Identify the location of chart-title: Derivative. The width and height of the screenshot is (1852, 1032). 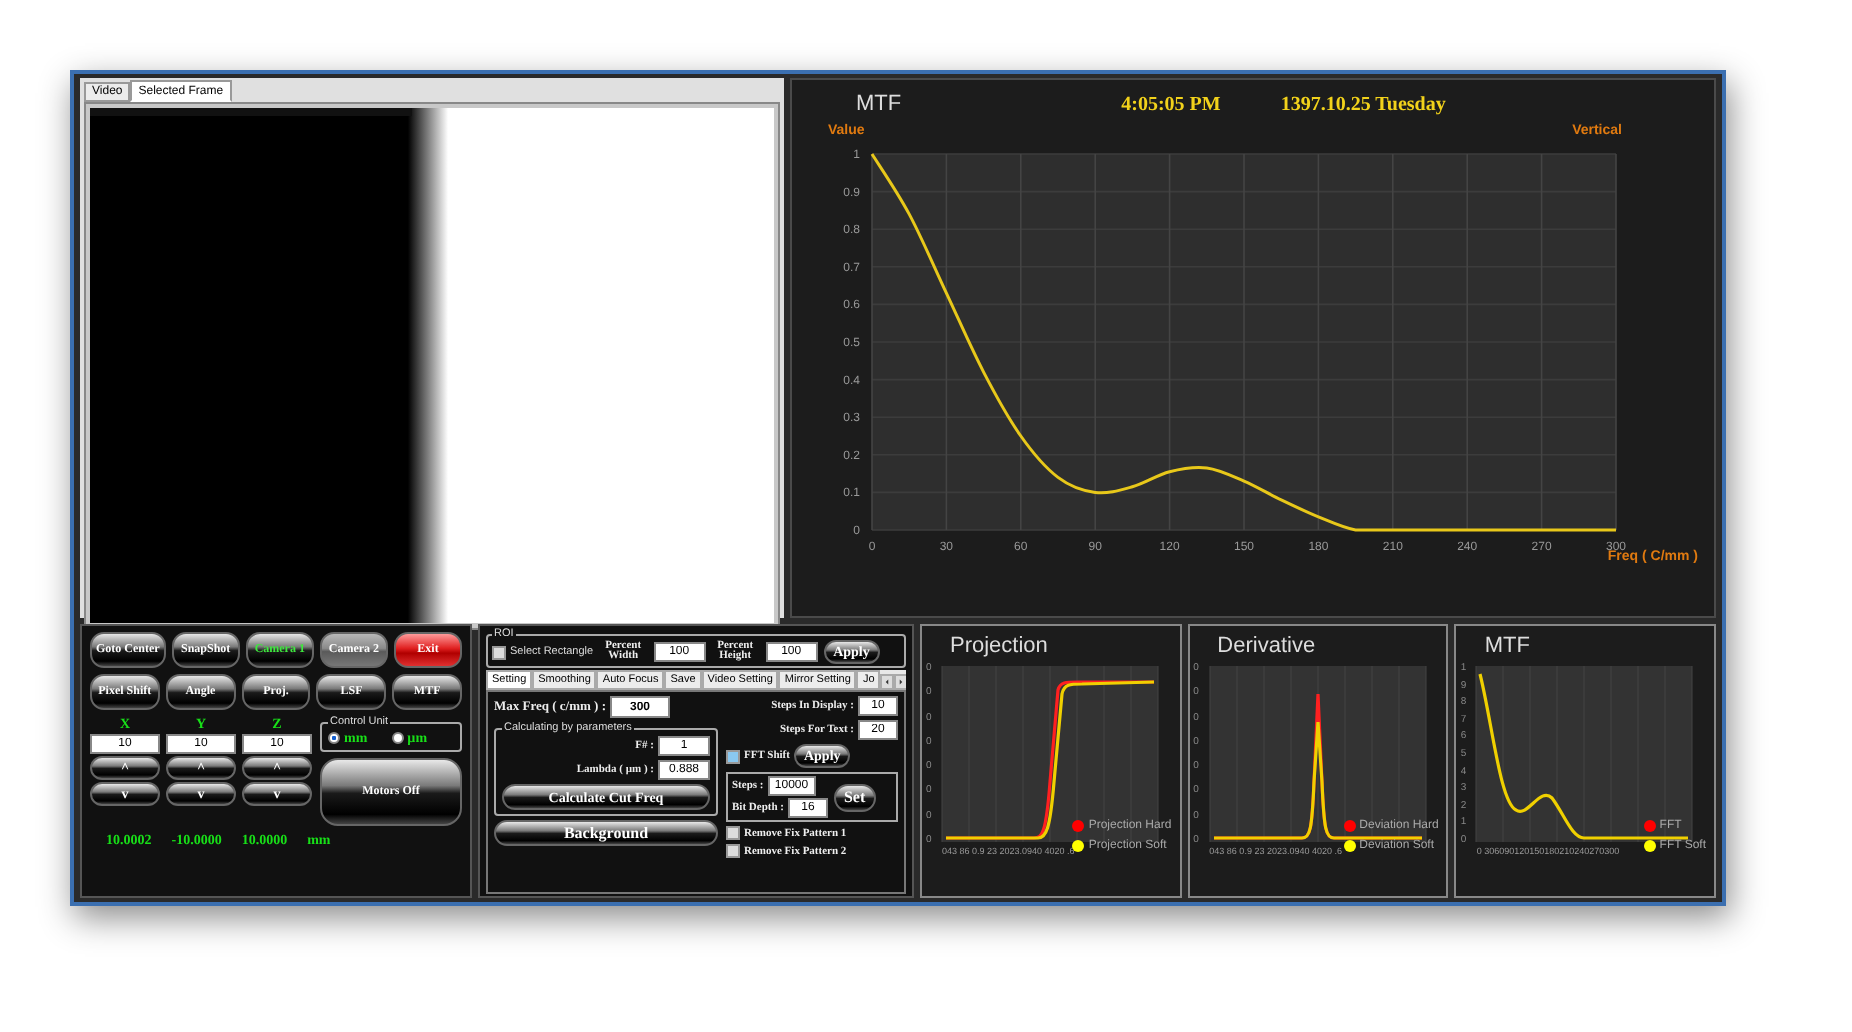
(1267, 646).